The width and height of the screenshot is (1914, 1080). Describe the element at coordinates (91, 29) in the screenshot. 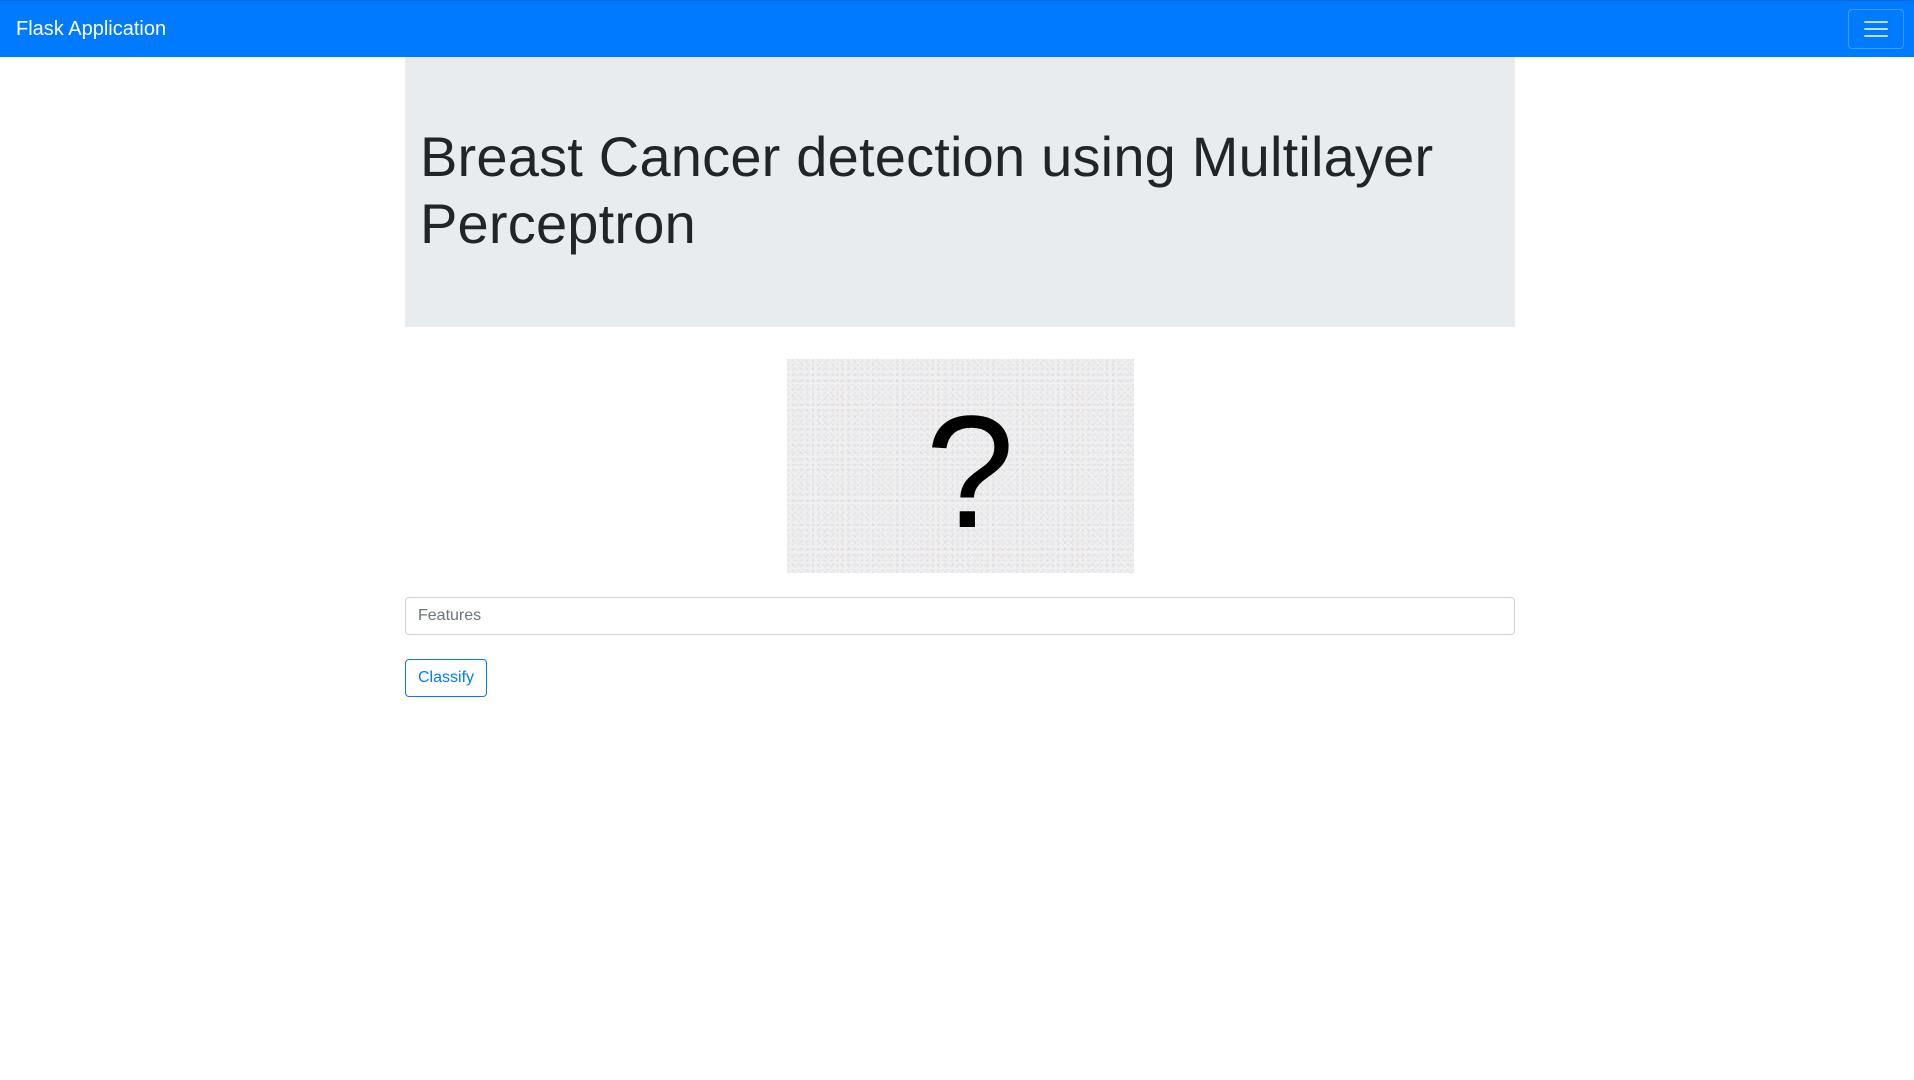

I see `brand-link: Flask Application` at that location.